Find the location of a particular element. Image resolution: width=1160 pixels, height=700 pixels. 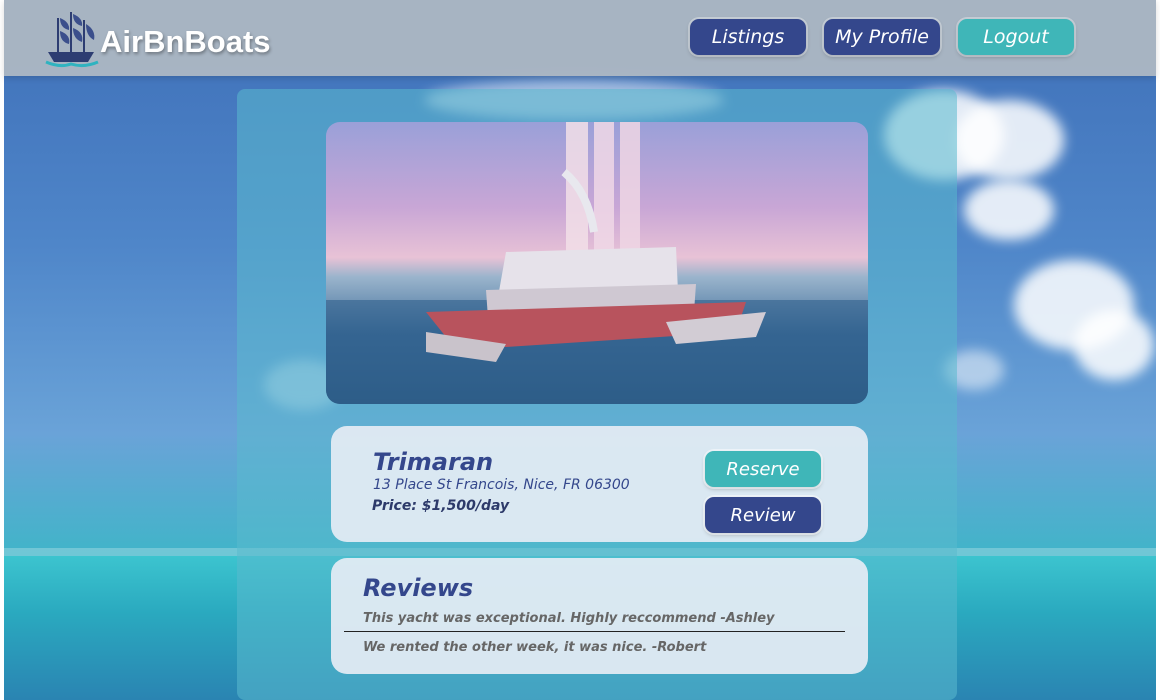

logout-button: Logout is located at coordinates (1016, 37).